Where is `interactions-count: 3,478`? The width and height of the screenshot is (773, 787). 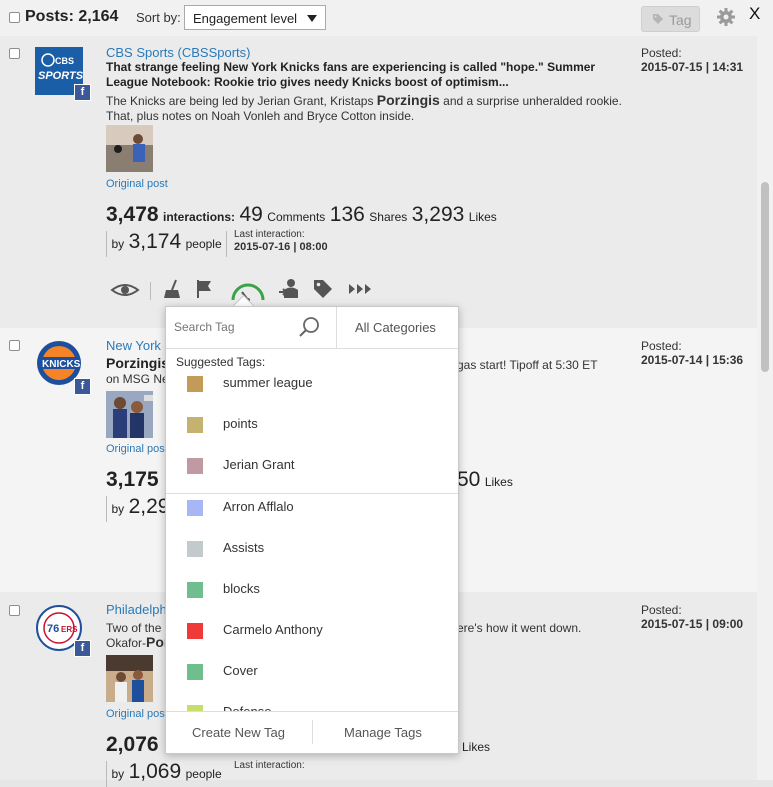
interactions-count: 3,478 is located at coordinates (132, 214).